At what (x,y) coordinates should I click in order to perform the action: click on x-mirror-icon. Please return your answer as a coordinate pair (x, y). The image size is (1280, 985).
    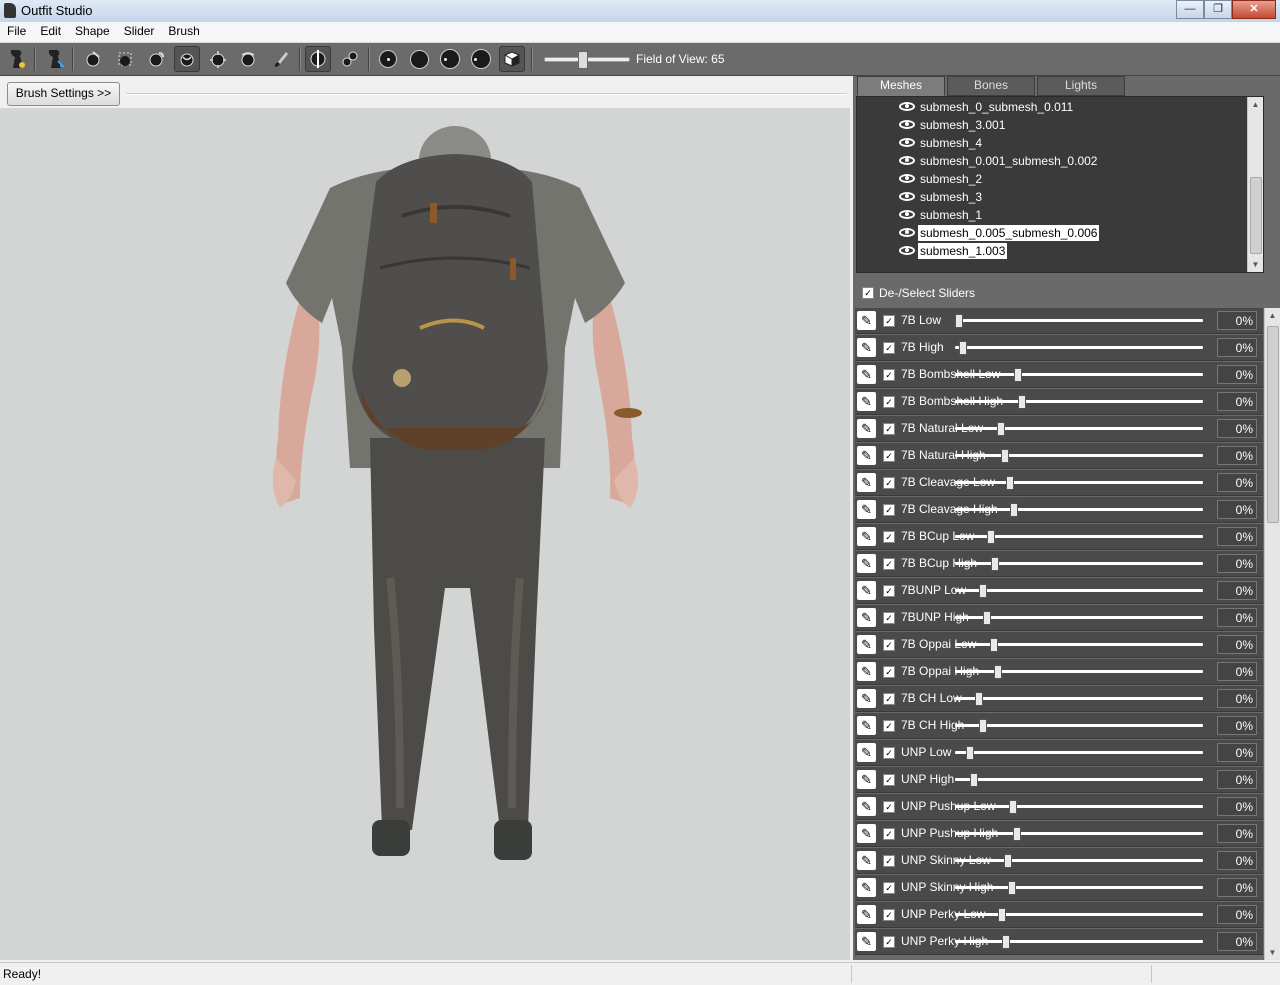
    Looking at the image, I should click on (318, 59).